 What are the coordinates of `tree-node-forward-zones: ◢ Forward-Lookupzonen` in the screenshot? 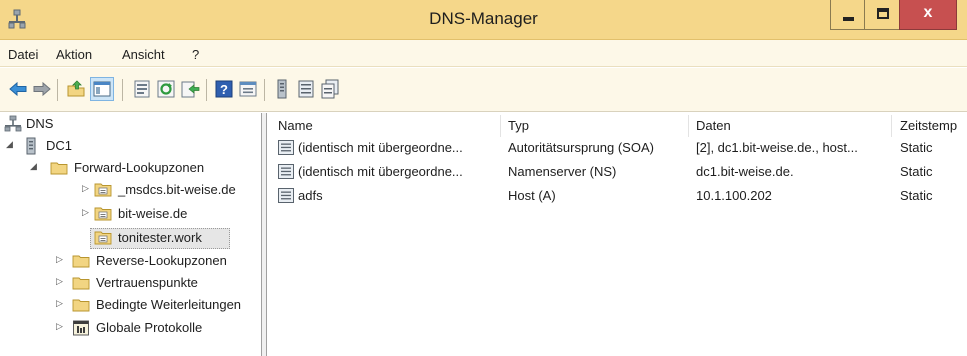 It's located at (130, 169).